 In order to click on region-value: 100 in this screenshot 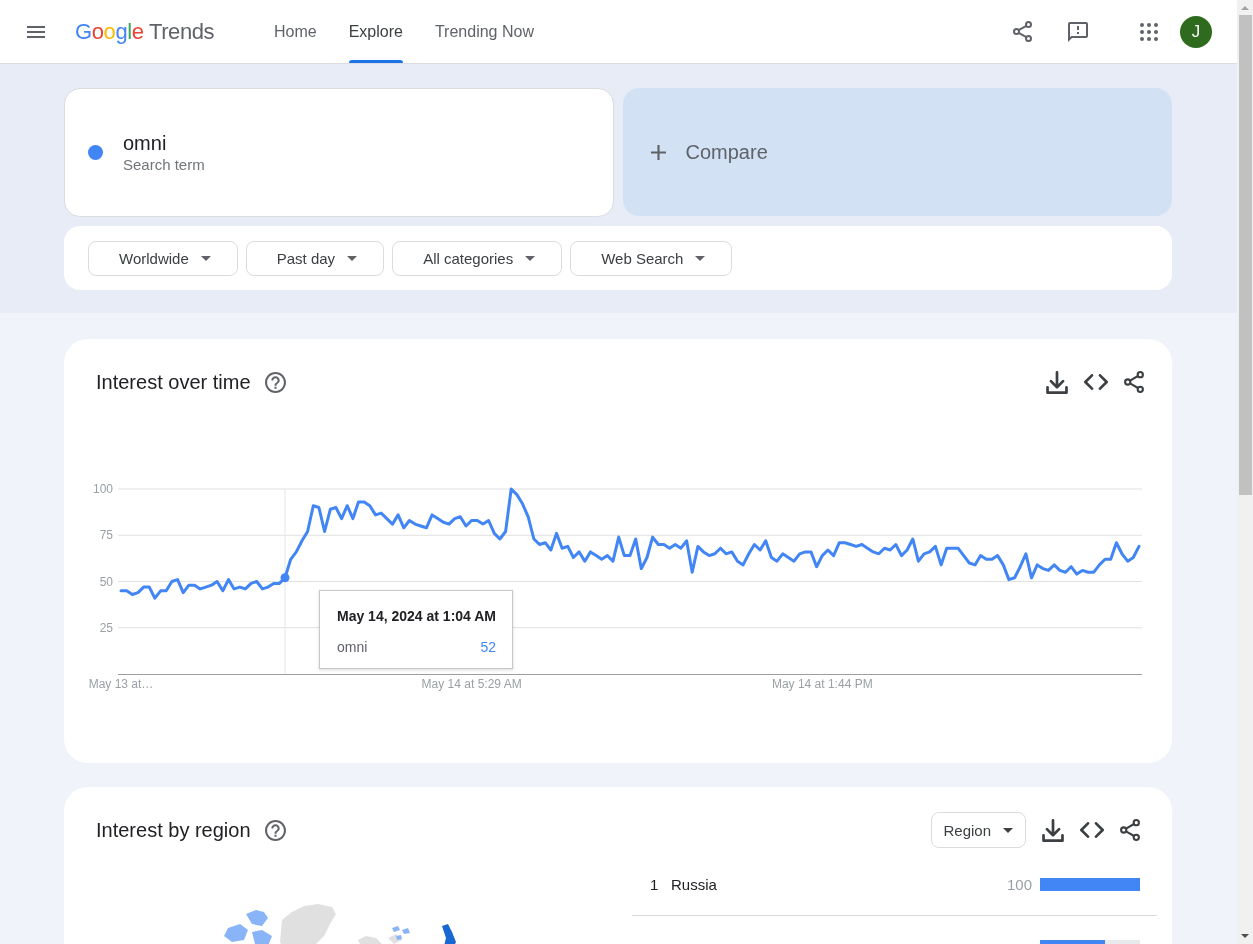, I will do `click(1019, 884)`.